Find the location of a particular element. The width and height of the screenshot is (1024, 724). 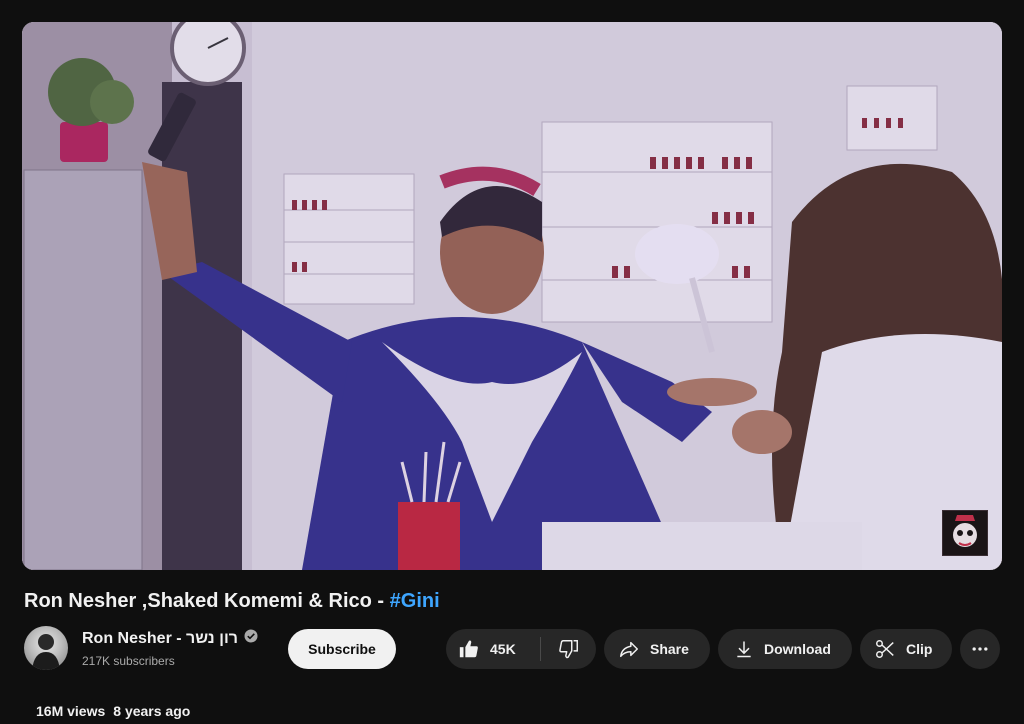

avatar-image is located at coordinates (46, 652).